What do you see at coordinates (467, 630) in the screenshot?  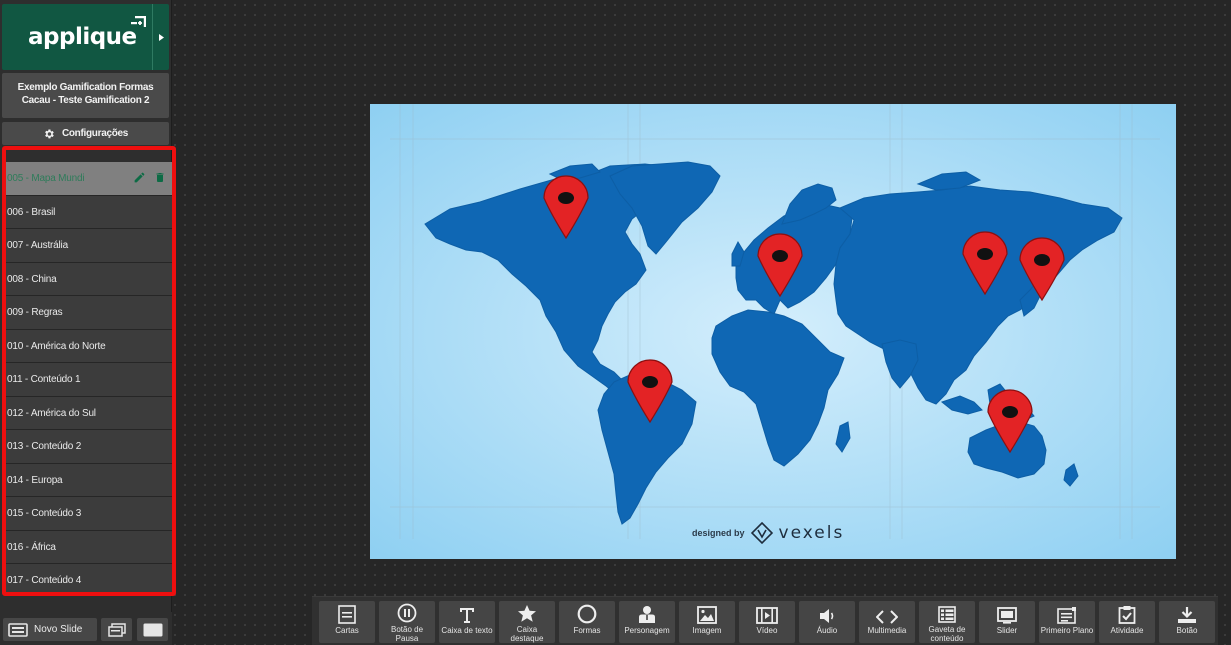 I see `tool-label: Caixa de texto` at bounding box center [467, 630].